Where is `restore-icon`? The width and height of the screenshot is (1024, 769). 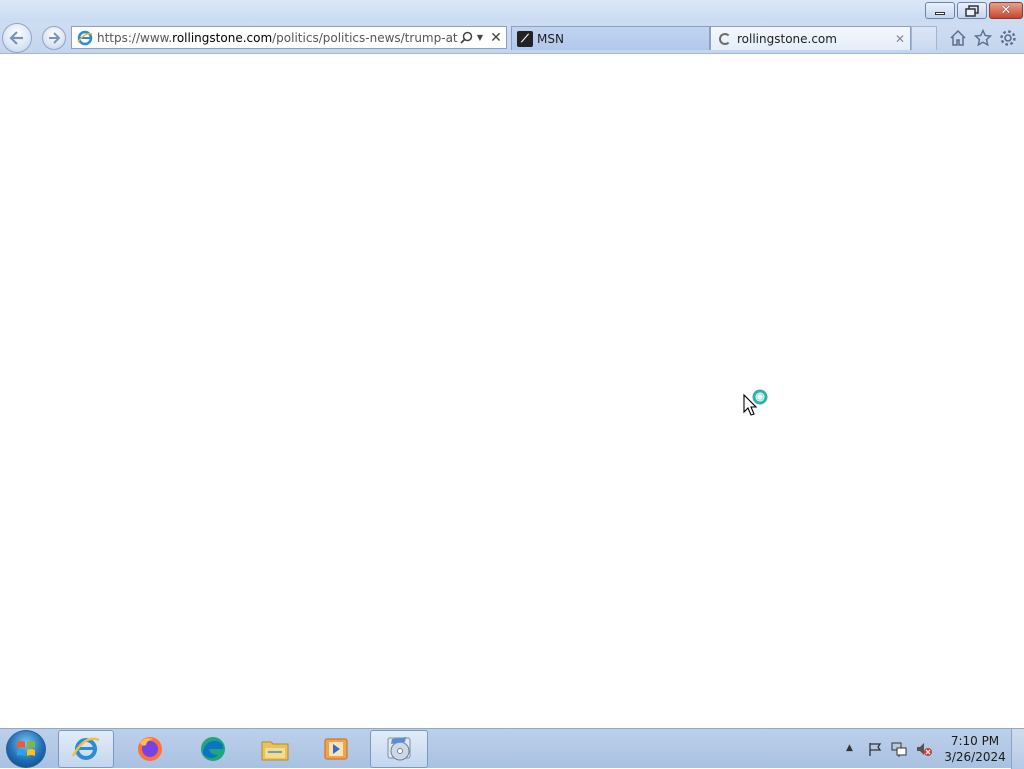 restore-icon is located at coordinates (972, 10).